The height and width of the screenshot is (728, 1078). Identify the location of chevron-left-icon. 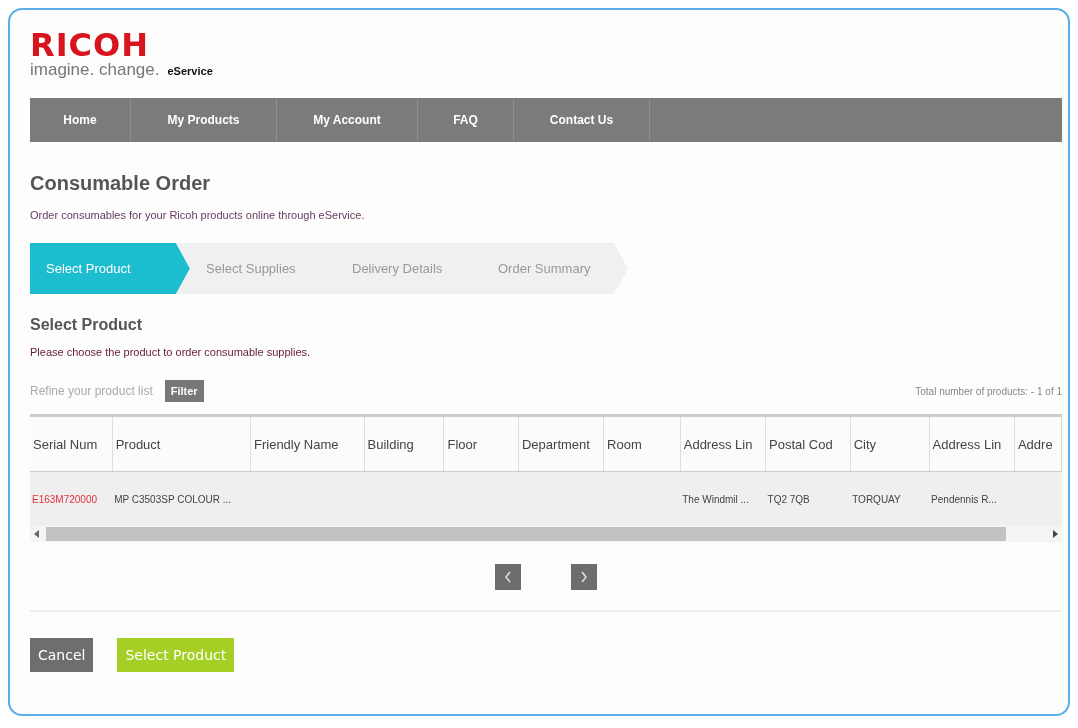
(508, 577).